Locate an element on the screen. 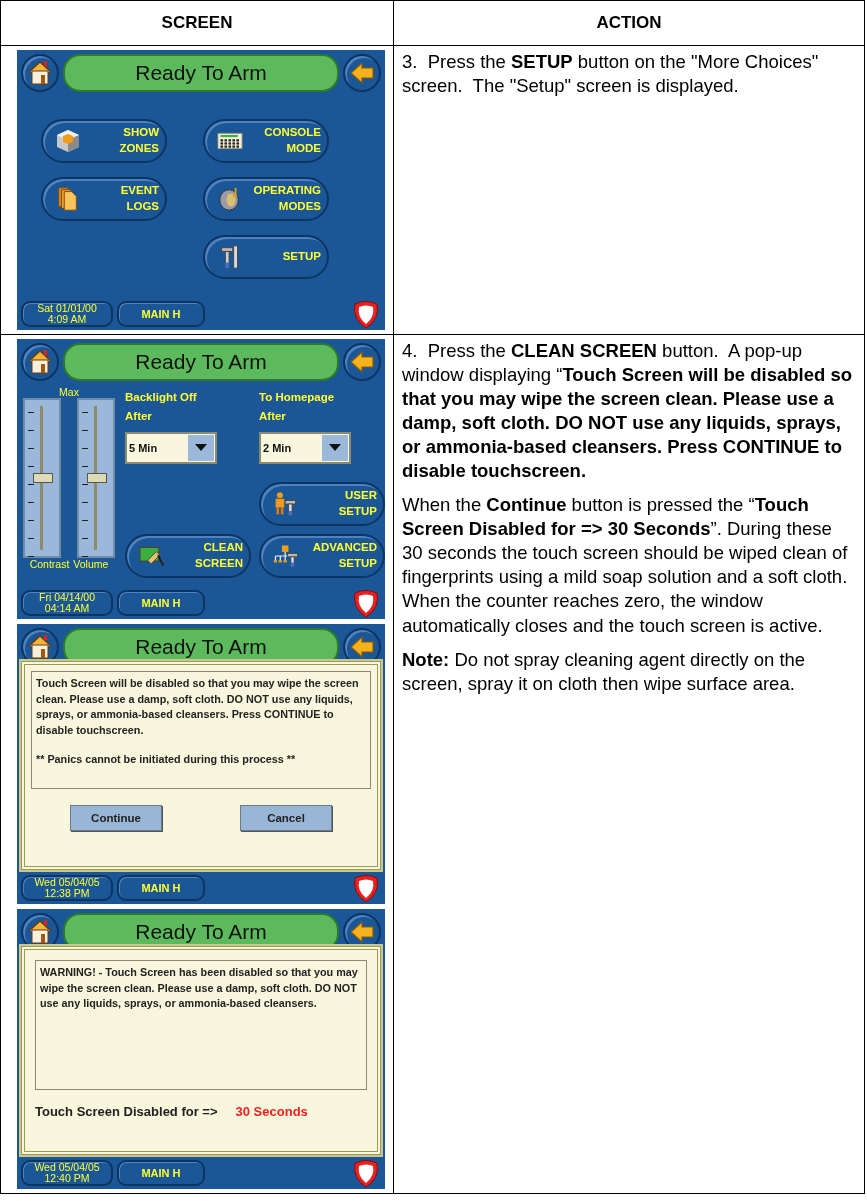 Image resolution: width=867 pixels, height=1201 pixels. dropdown: 2 Min is located at coordinates (305, 447).